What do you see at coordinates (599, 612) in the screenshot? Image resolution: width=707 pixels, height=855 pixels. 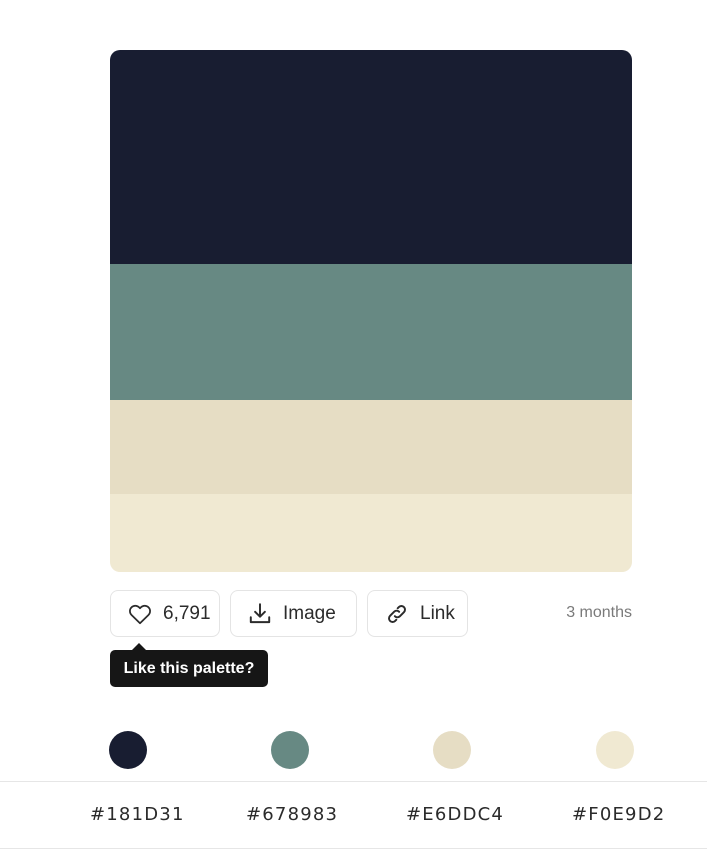 I see `palette-age: 3 months` at bounding box center [599, 612].